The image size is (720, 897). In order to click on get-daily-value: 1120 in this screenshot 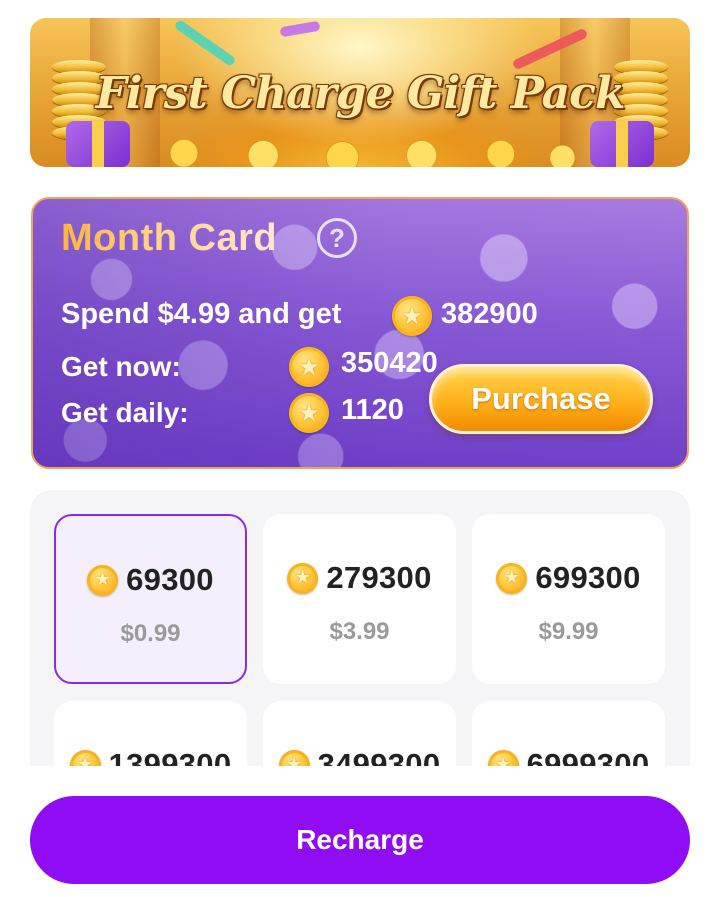, I will do `click(372, 410)`.